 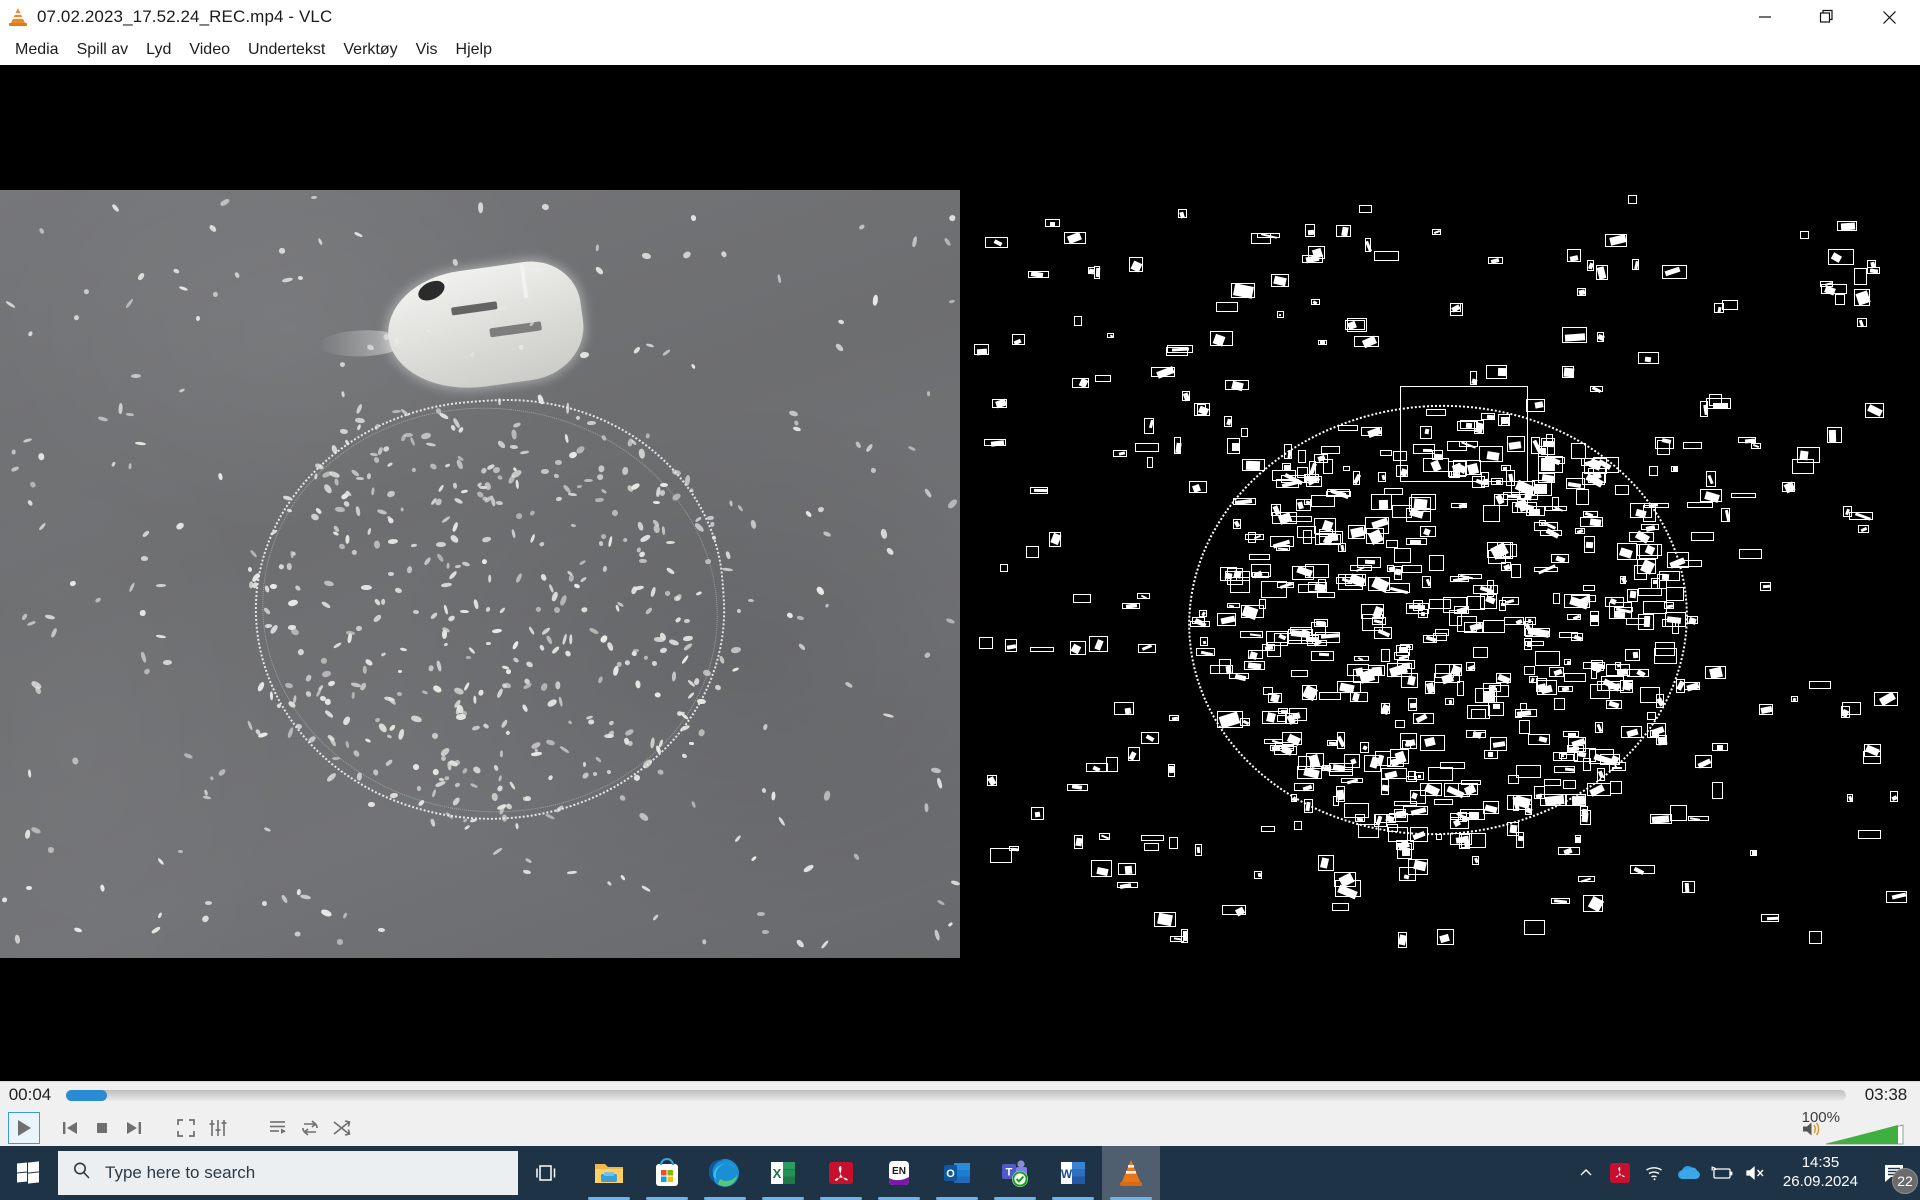 What do you see at coordinates (30, 1094) in the screenshot?
I see `elapsed-time: 00:04` at bounding box center [30, 1094].